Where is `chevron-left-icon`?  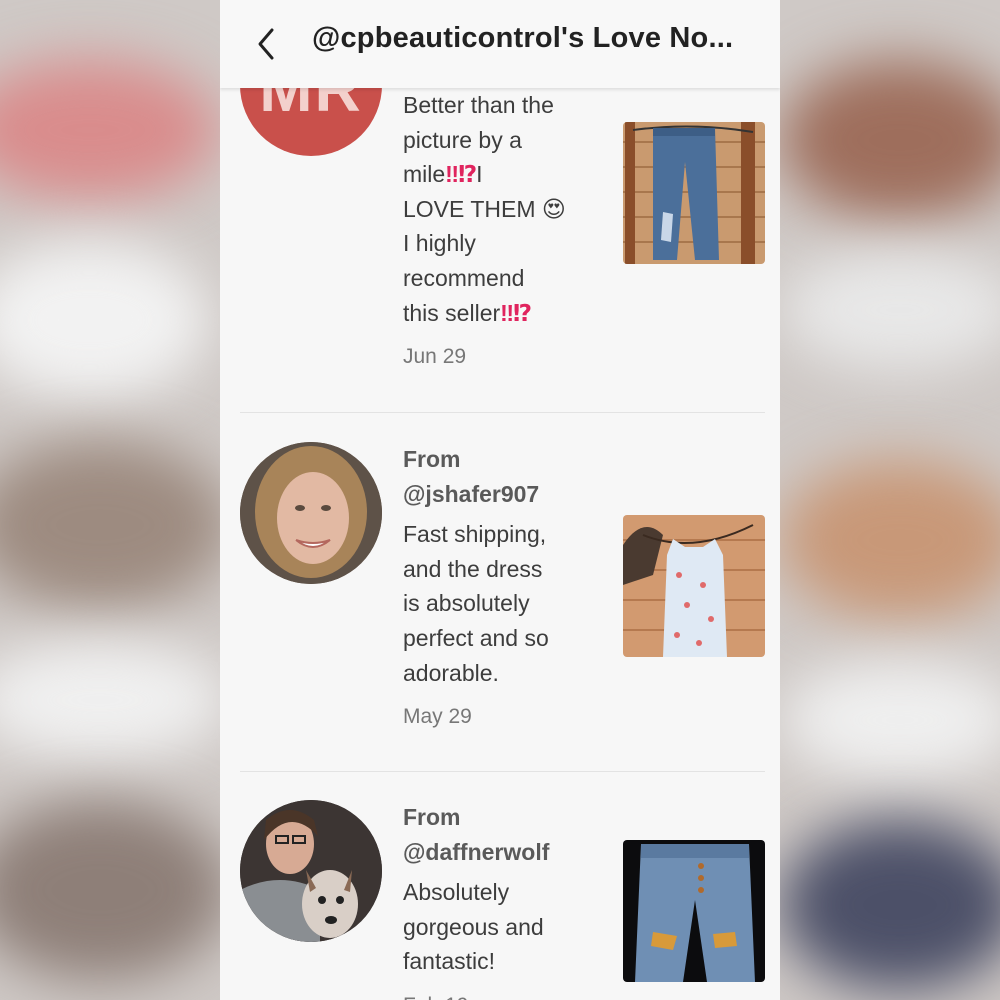
chevron-left-icon is located at coordinates (266, 44).